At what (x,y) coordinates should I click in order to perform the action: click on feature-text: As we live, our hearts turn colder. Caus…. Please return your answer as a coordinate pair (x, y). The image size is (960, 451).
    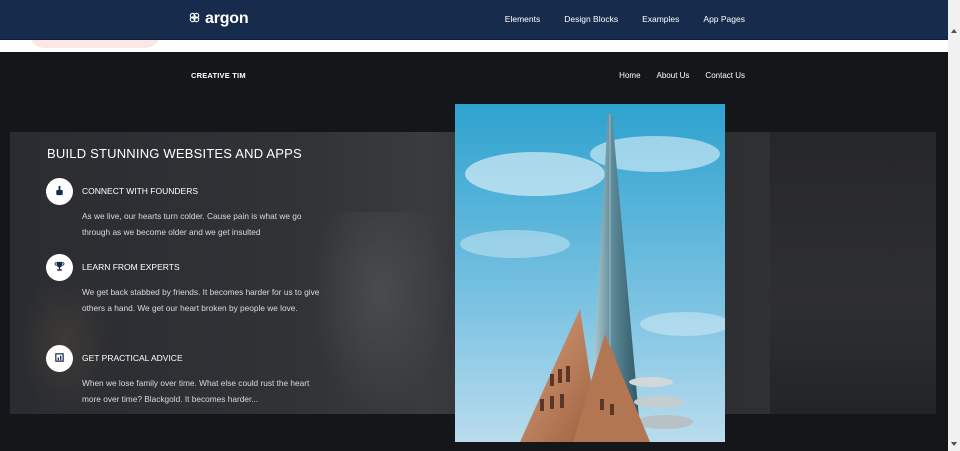
    Looking at the image, I should click on (192, 224).